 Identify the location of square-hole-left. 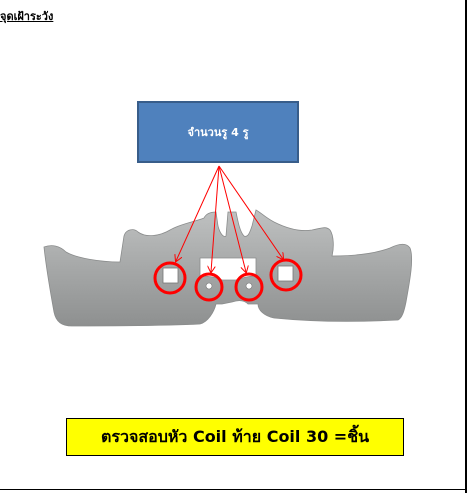
(170, 275).